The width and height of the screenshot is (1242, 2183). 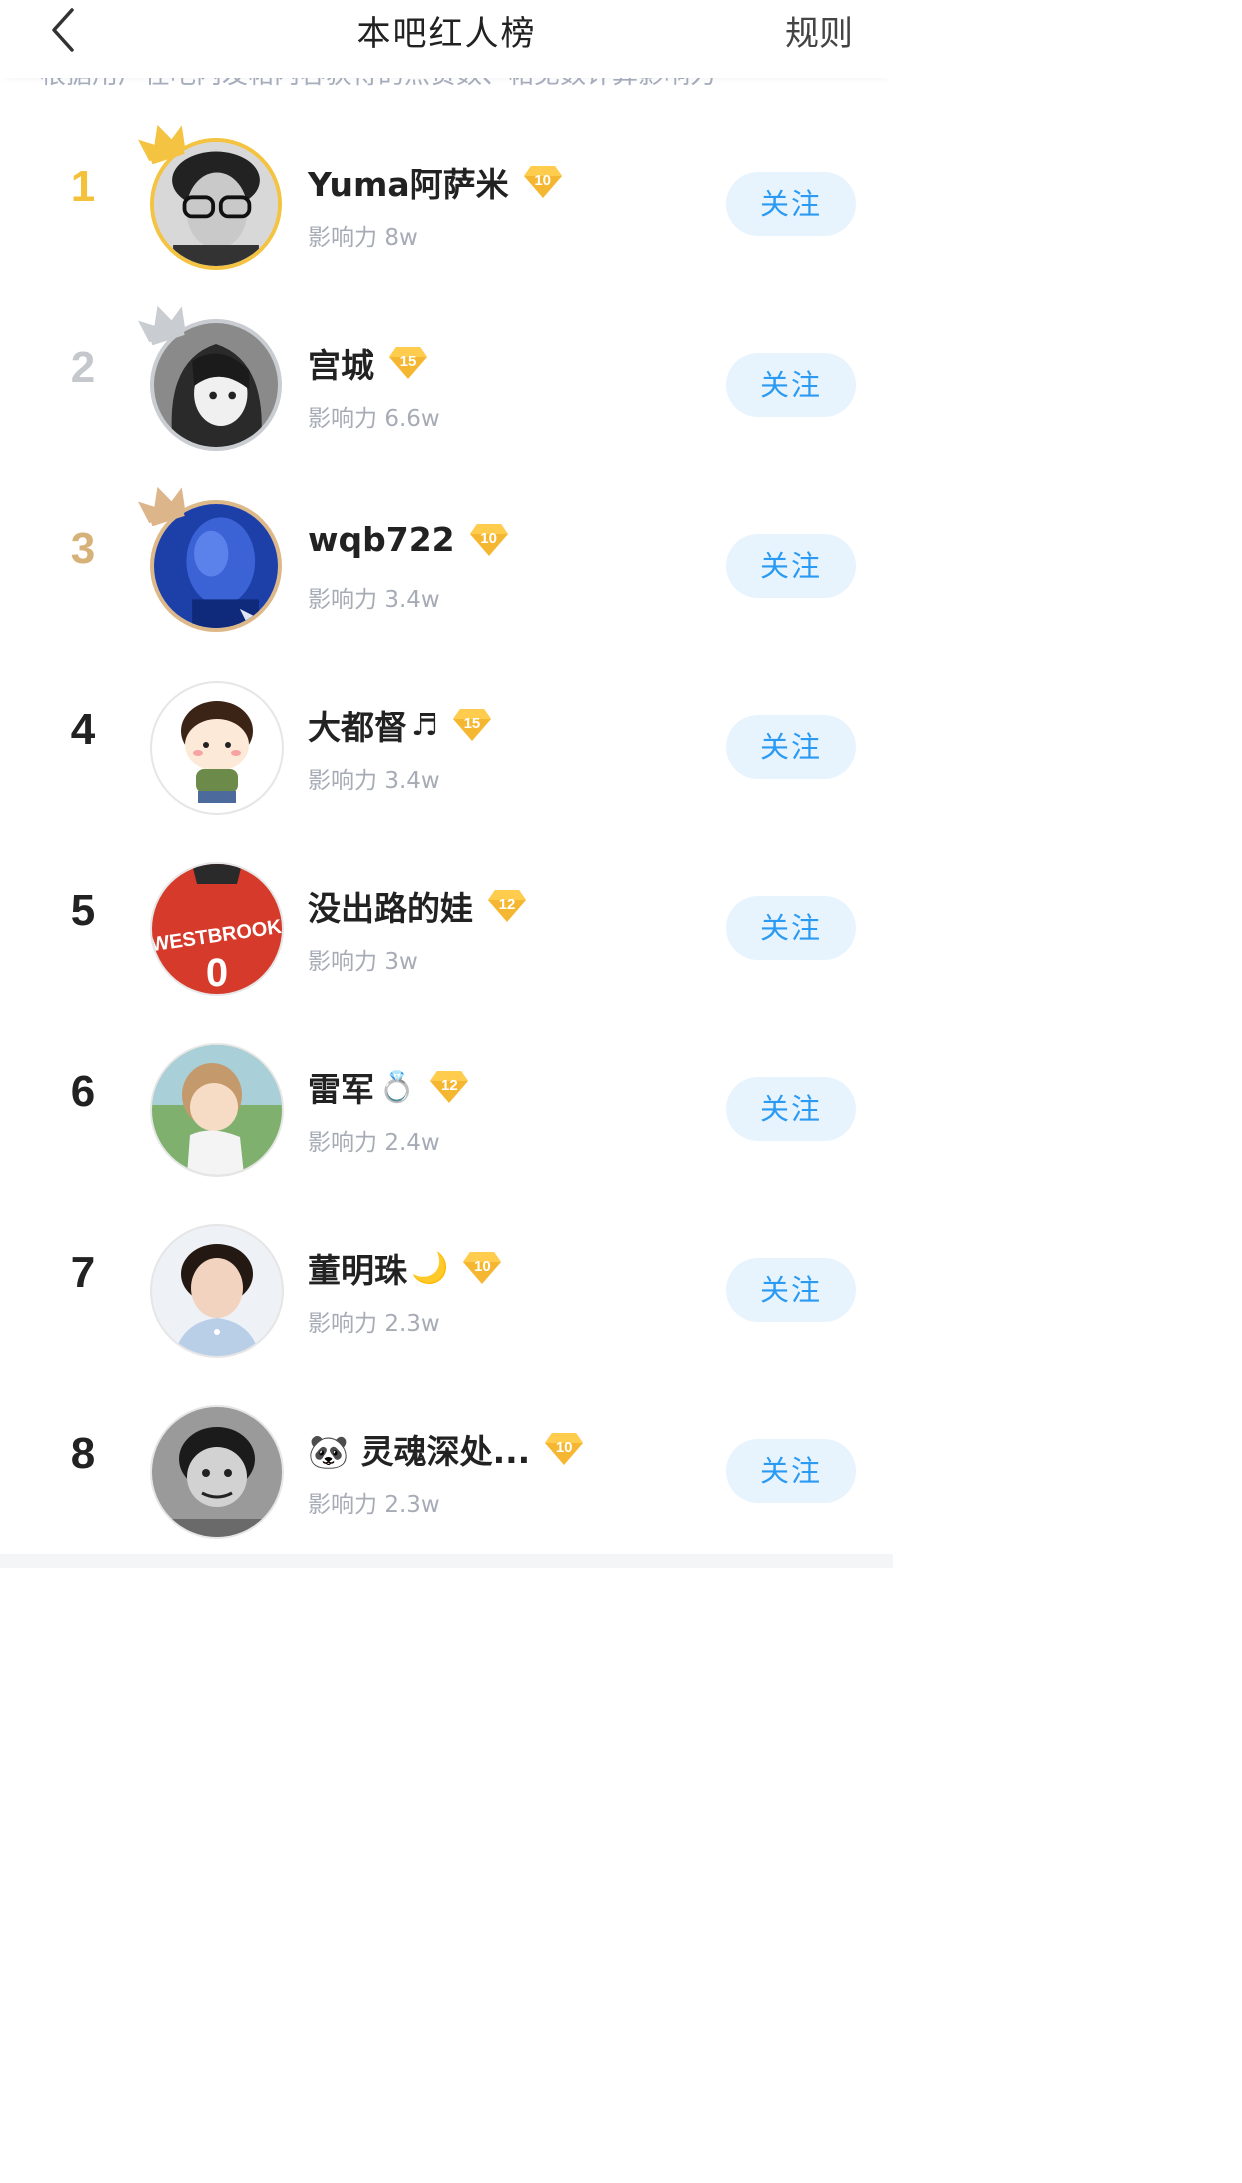 I want to click on rank-number: 6, so click(x=83, y=1091).